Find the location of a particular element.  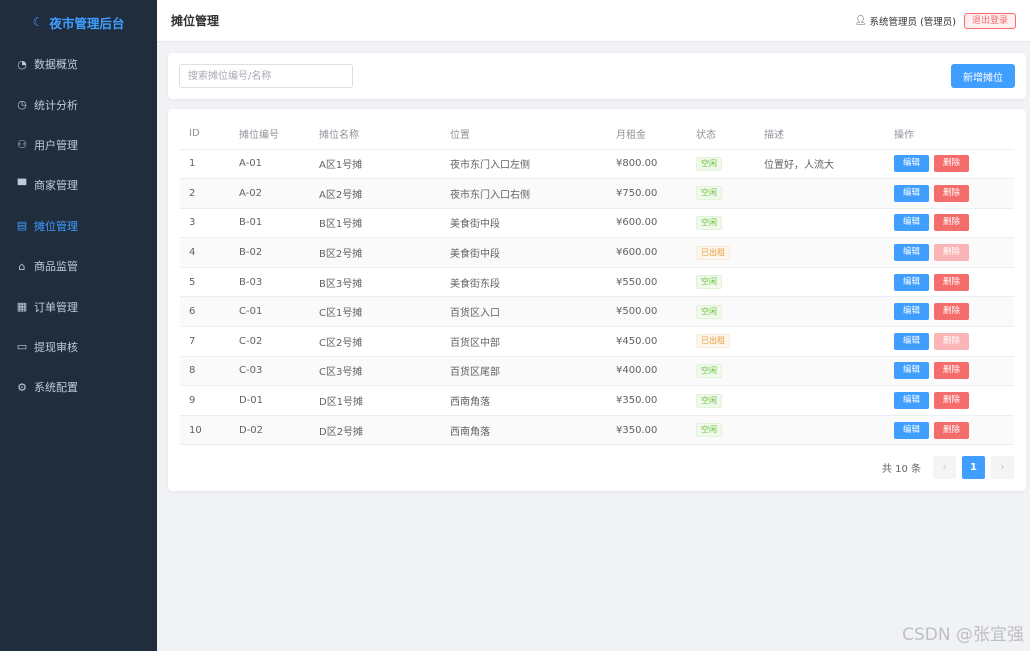

sidebar-item: ⌂ 商品监管 is located at coordinates (78, 266).